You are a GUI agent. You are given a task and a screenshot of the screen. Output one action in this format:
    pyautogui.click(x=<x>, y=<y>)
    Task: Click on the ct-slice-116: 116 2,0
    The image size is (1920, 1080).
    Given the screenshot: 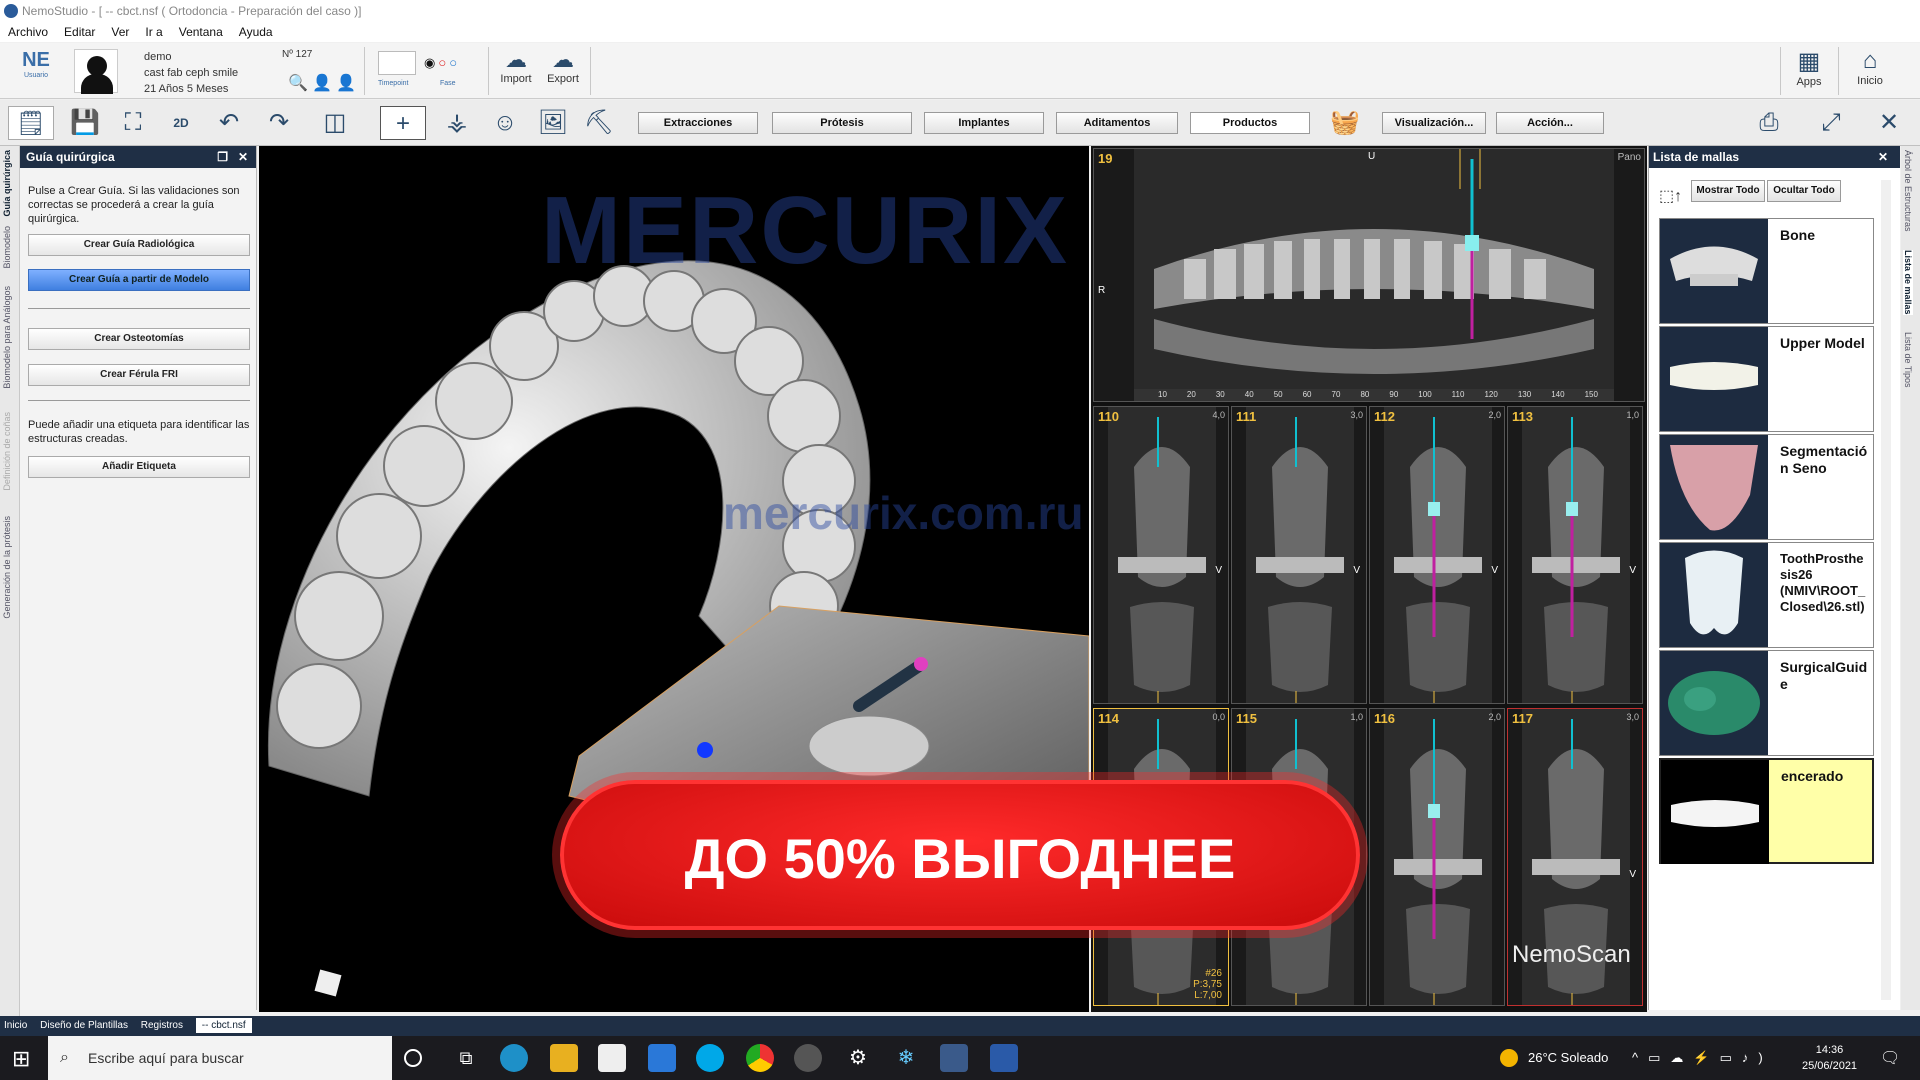 What is the action you would take?
    pyautogui.click(x=1437, y=857)
    